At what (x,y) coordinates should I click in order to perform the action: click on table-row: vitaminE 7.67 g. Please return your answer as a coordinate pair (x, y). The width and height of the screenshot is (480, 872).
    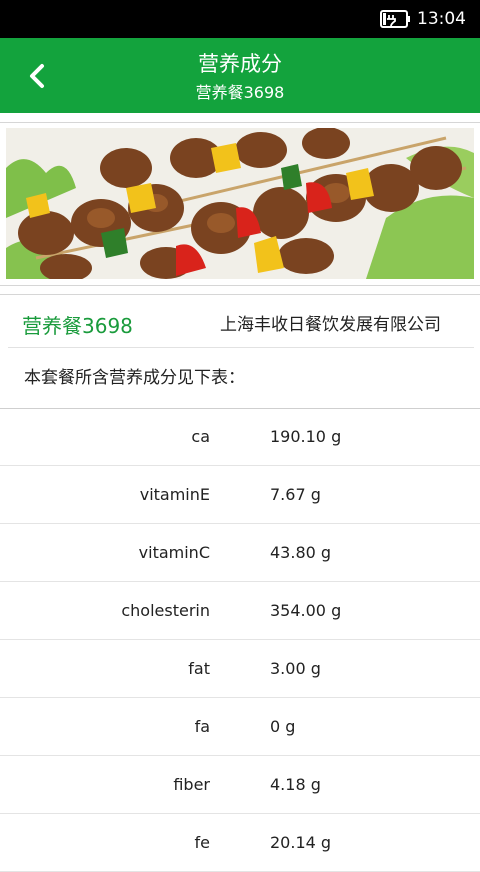
    Looking at the image, I should click on (240, 495).